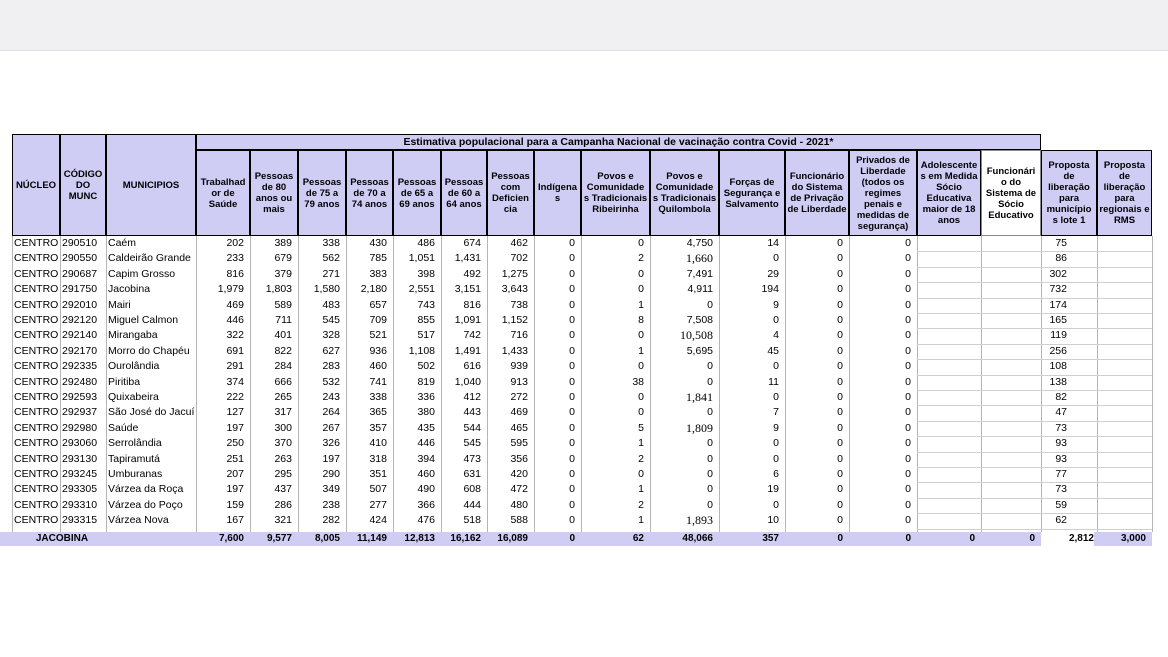 The height and width of the screenshot is (657, 1168). What do you see at coordinates (106, 384) in the screenshot?
I see `grid-line` at bounding box center [106, 384].